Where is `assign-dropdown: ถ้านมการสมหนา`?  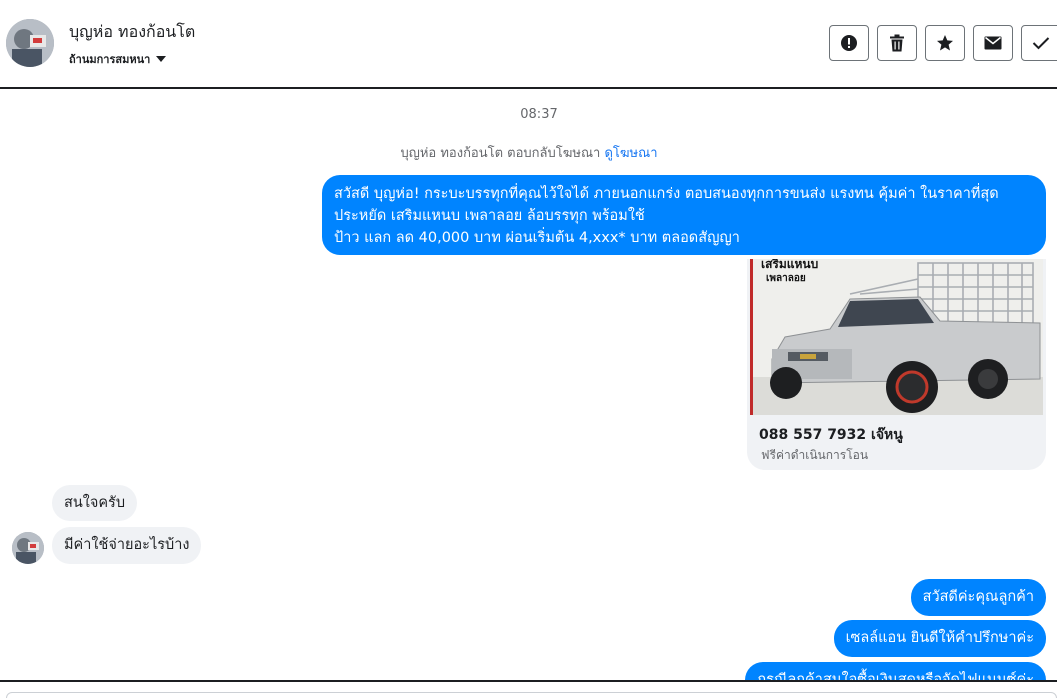
assign-dropdown: ถ้านมการสมหนา is located at coordinates (118, 59).